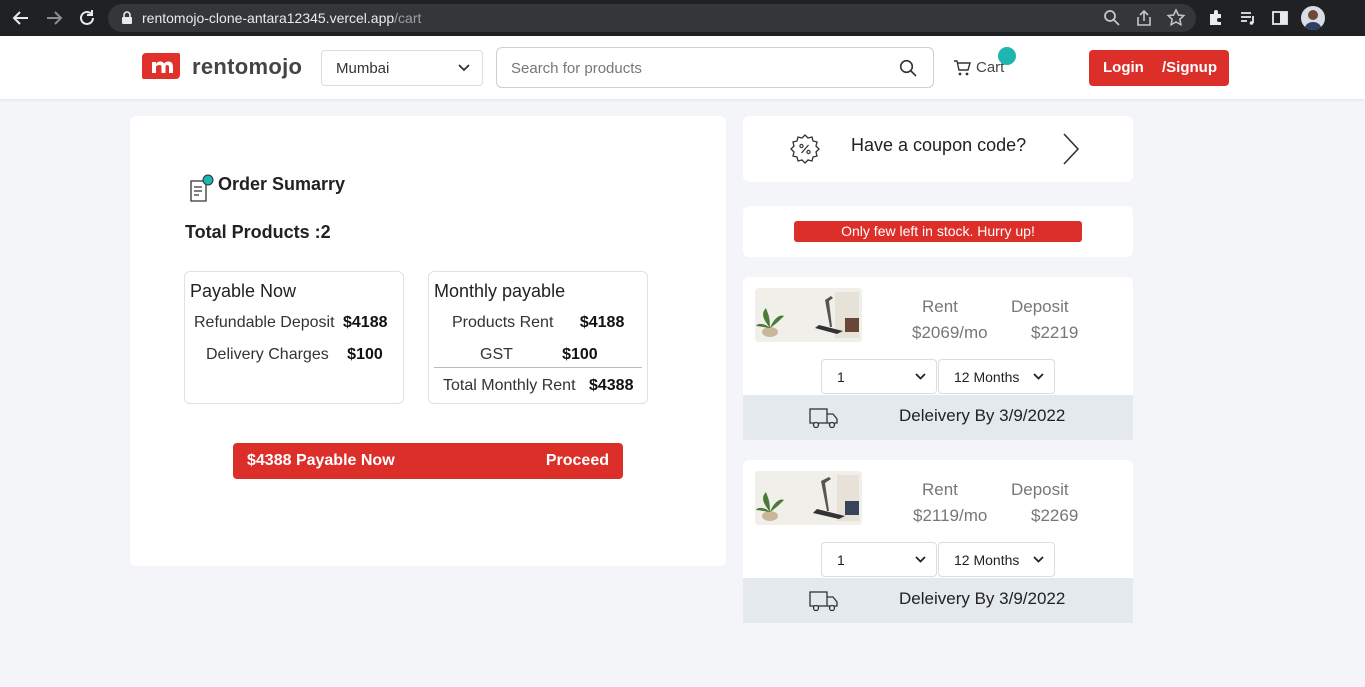 This screenshot has width=1365, height=687. I want to click on order-document-icon, so click(202, 188).